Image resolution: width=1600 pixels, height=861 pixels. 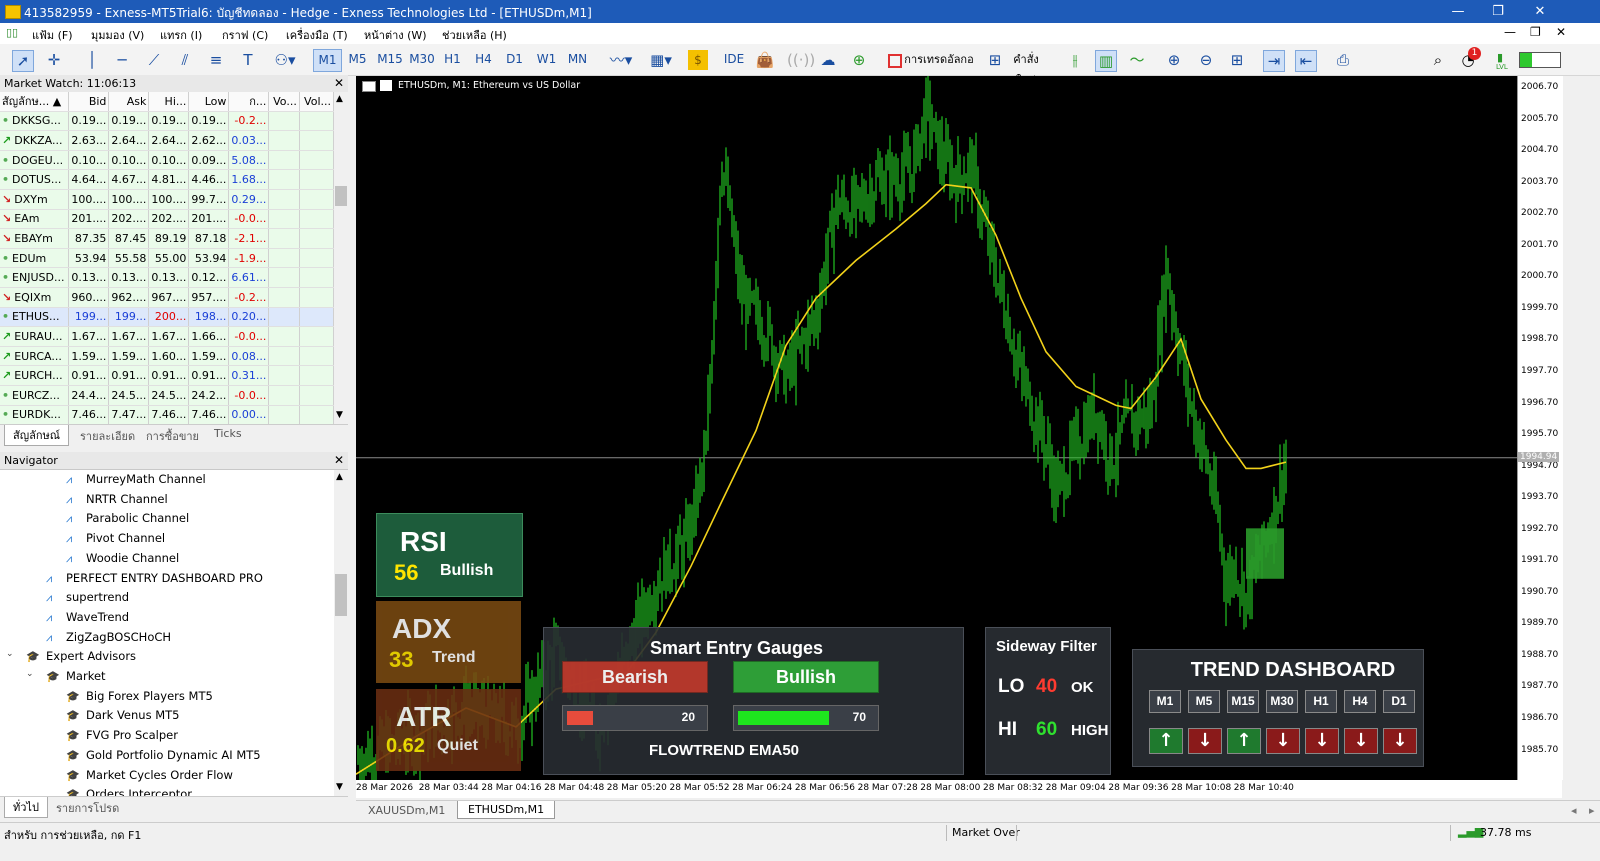 What do you see at coordinates (661, 60) in the screenshot?
I see `templates-icon: ▦▾` at bounding box center [661, 60].